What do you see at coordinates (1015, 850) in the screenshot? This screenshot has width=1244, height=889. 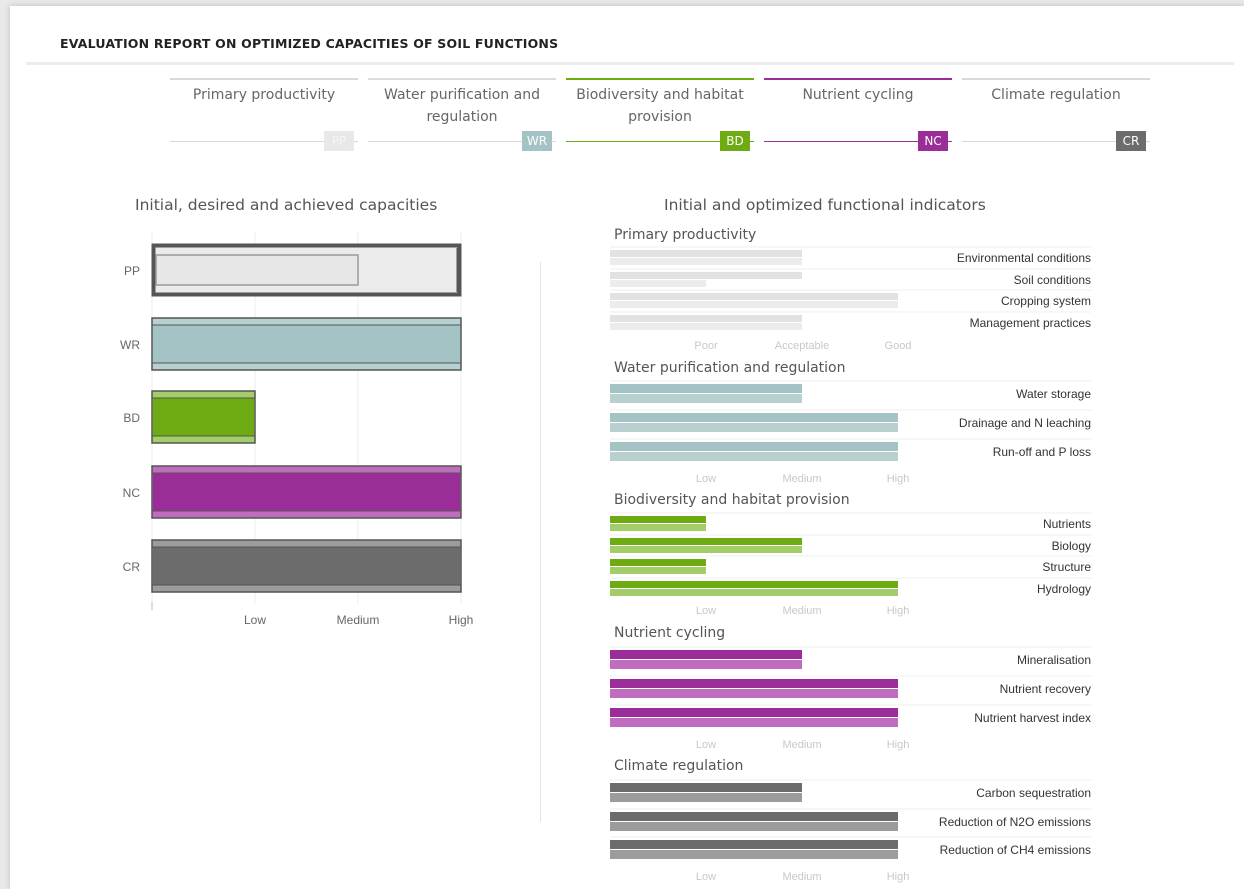 I see `indicator-label: Reduction of CH4 emissions` at bounding box center [1015, 850].